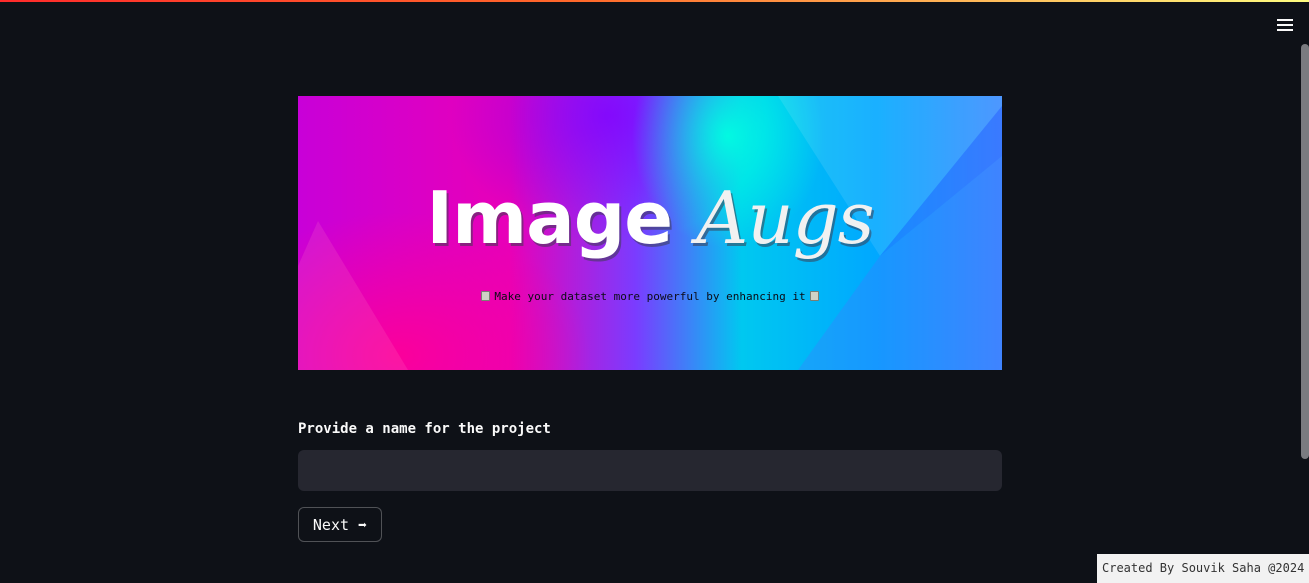  I want to click on top-decoration-bar, so click(654, 1).